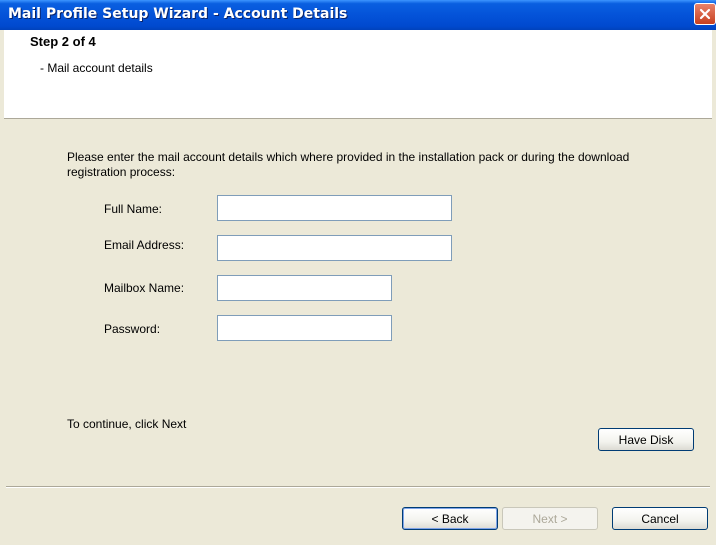  I want to click on email-address-label: Email Address:, so click(144, 245).